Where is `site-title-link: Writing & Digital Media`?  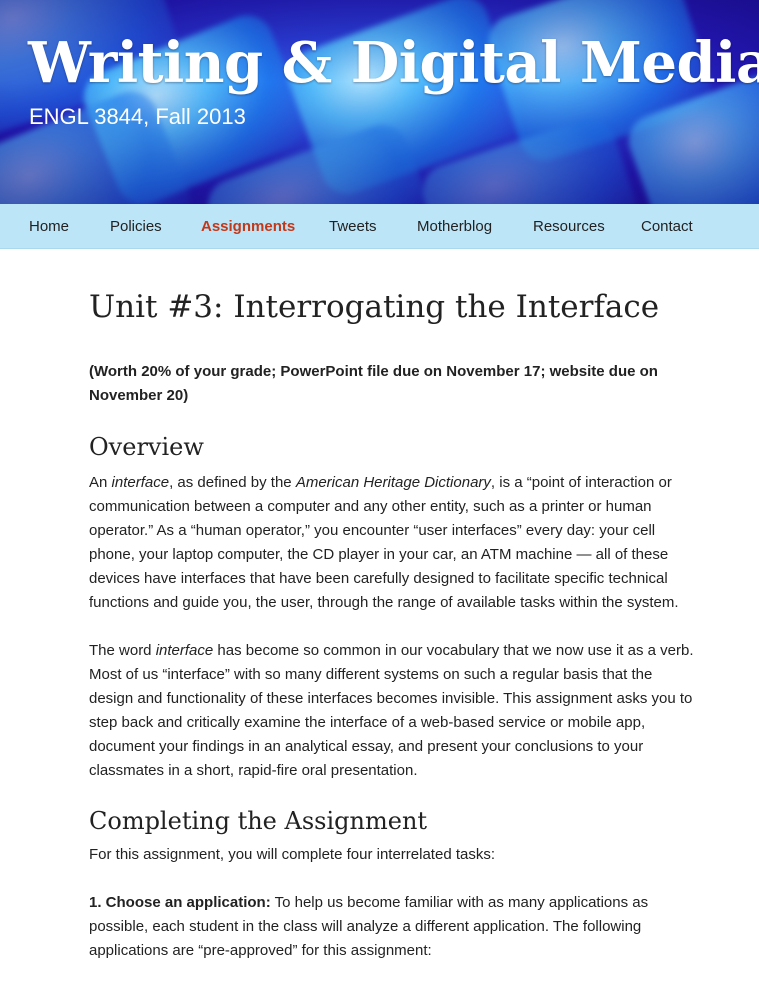 site-title-link: Writing & Digital Media is located at coordinates (393, 63).